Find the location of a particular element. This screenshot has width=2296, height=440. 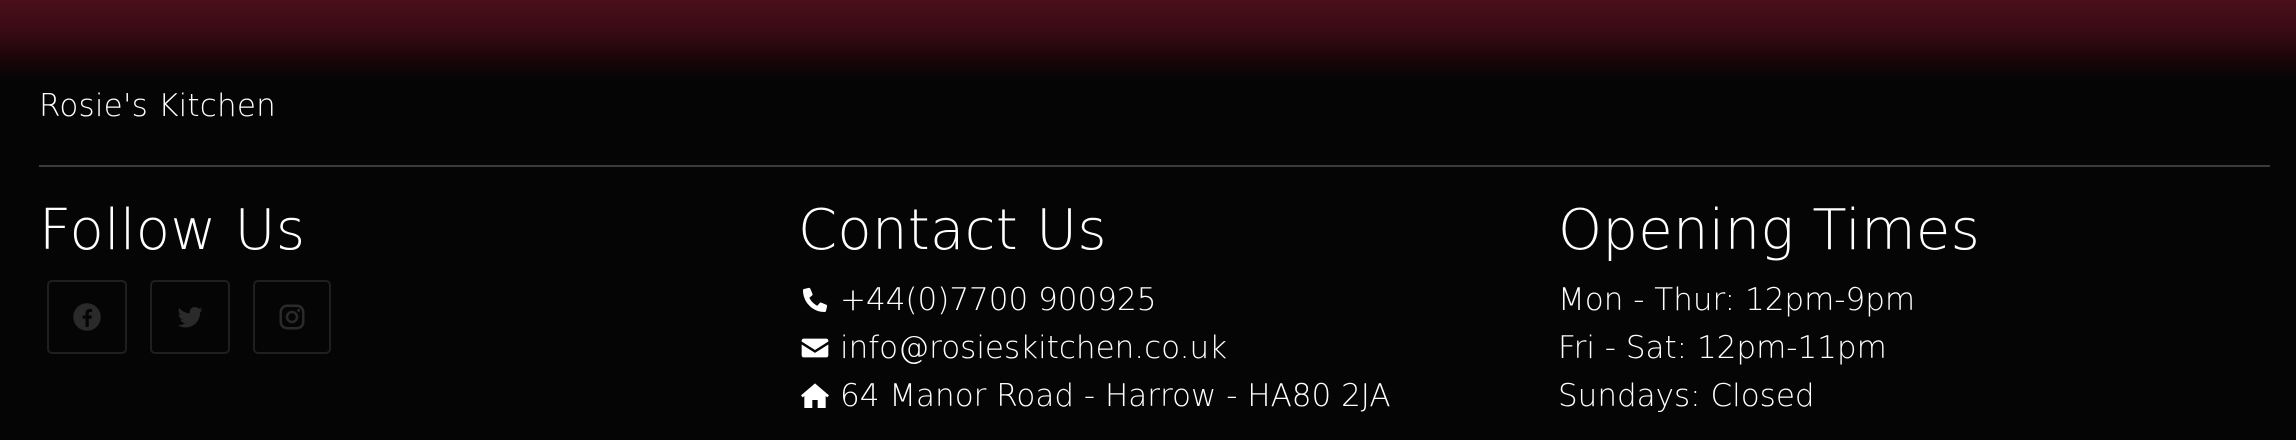

instagram-button is located at coordinates (292, 317).